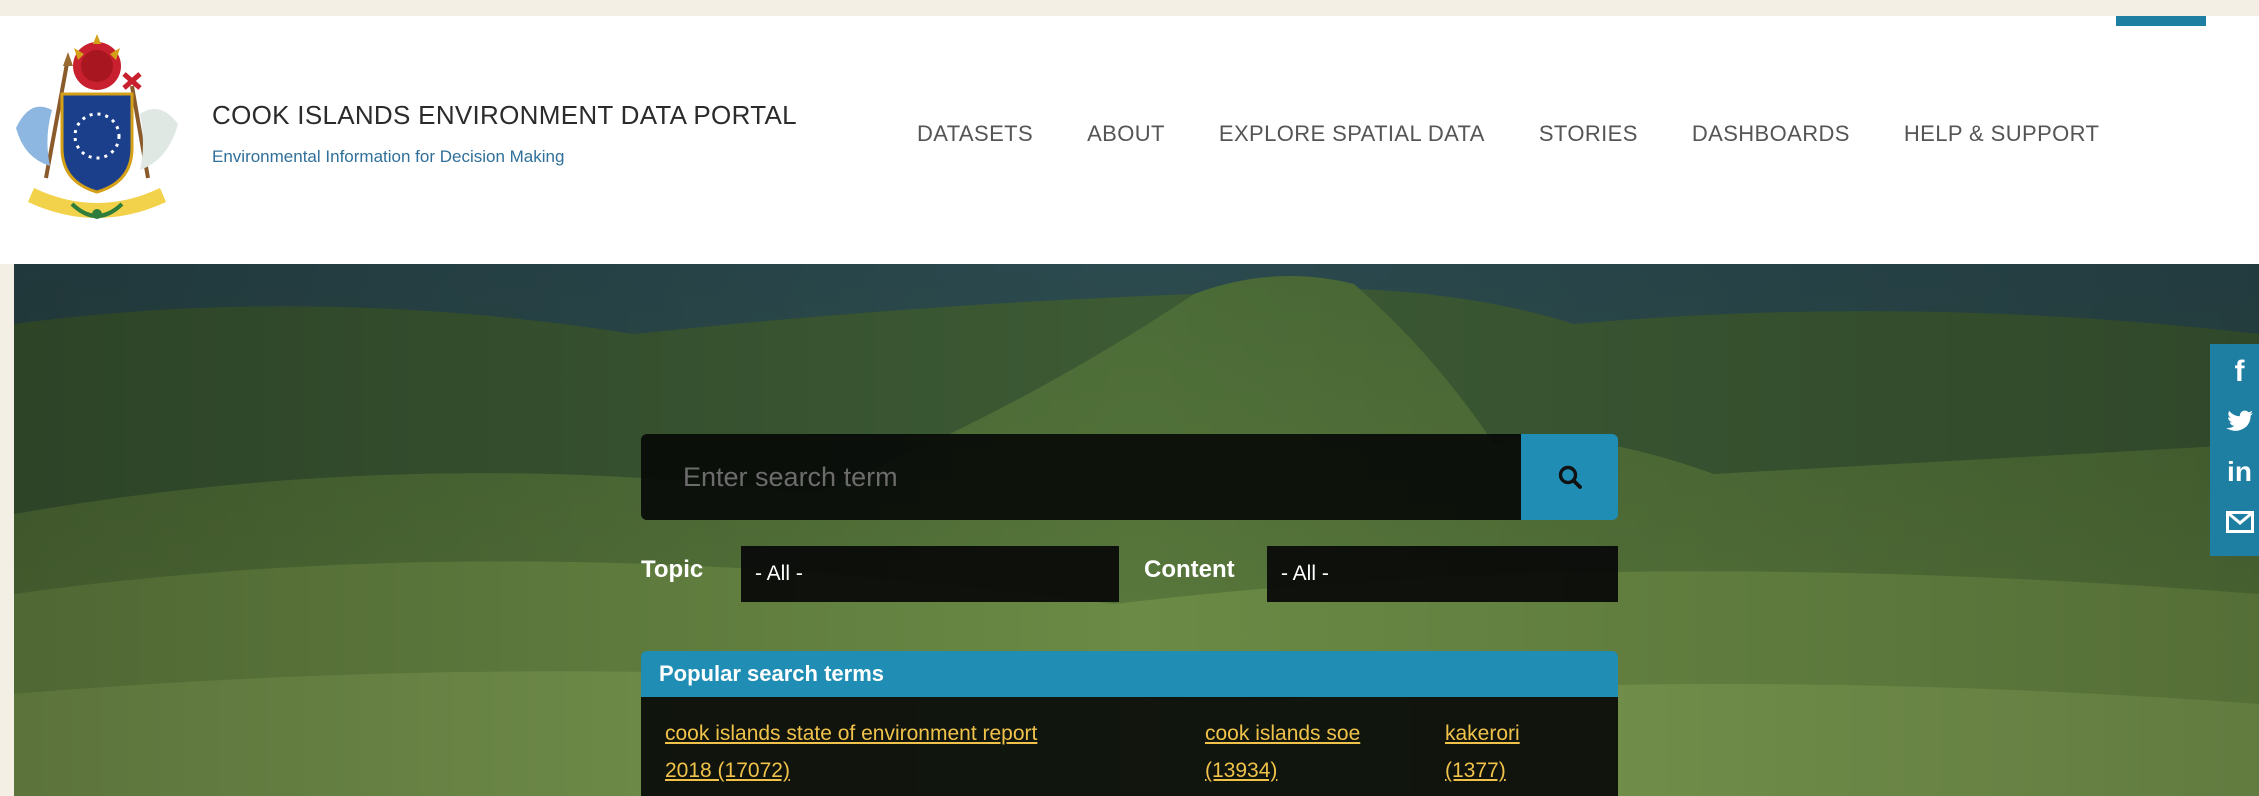 Image resolution: width=2259 pixels, height=796 pixels. I want to click on topic-select: - All -, so click(930, 574).